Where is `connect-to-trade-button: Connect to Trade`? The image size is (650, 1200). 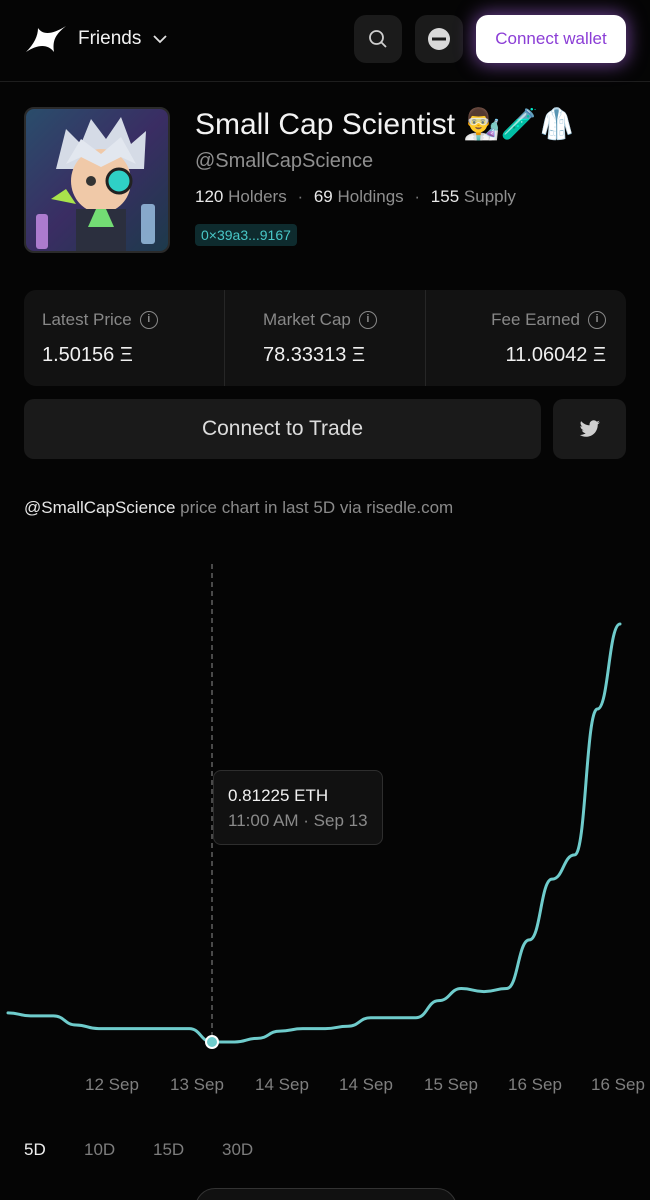
connect-to-trade-button: Connect to Trade is located at coordinates (282, 429).